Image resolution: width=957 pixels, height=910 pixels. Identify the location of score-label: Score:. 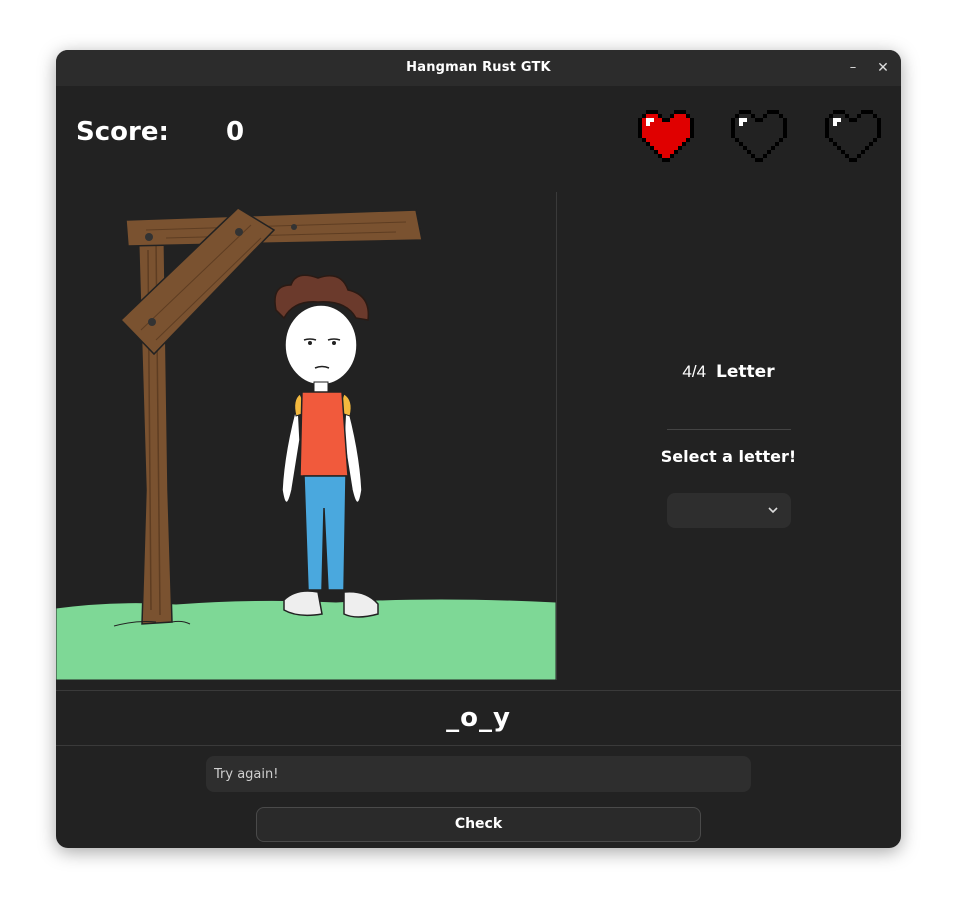
(122, 132).